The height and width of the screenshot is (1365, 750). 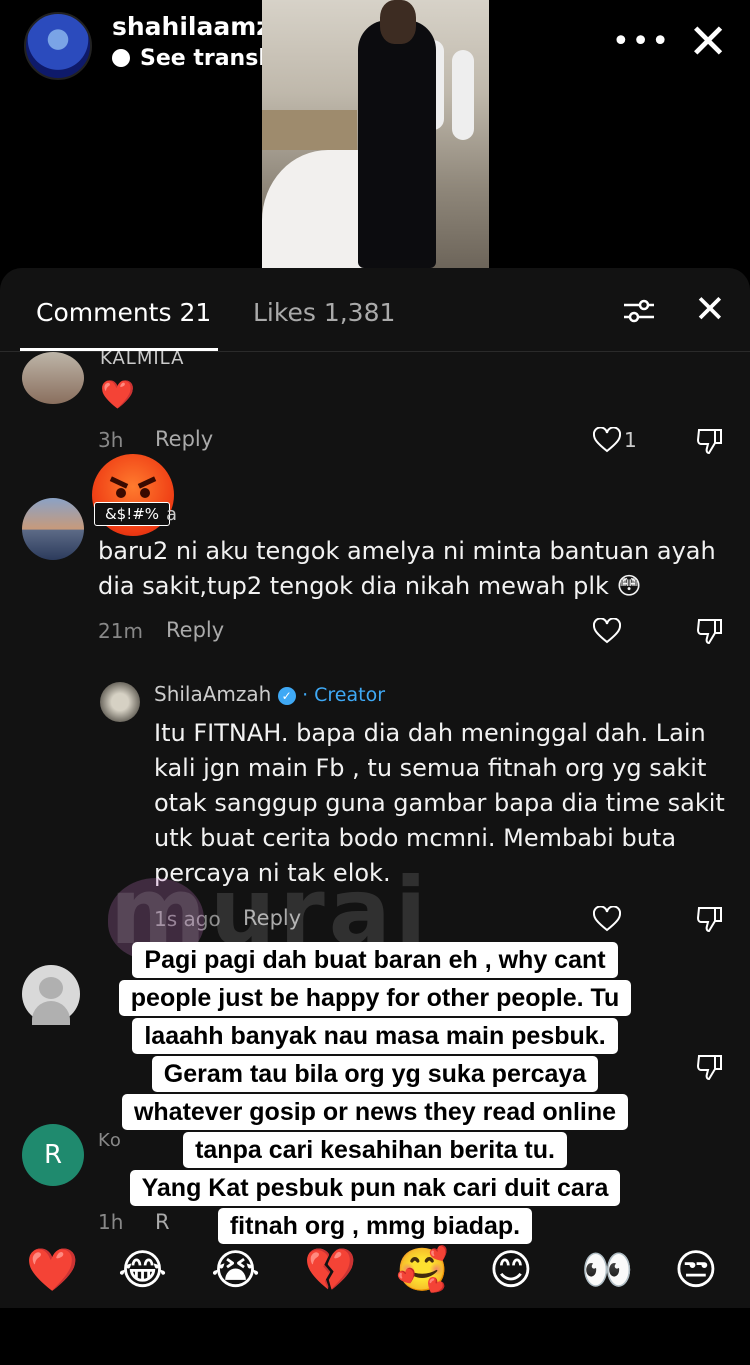 What do you see at coordinates (123, 312) in the screenshot?
I see `tab-comments: Comments 21` at bounding box center [123, 312].